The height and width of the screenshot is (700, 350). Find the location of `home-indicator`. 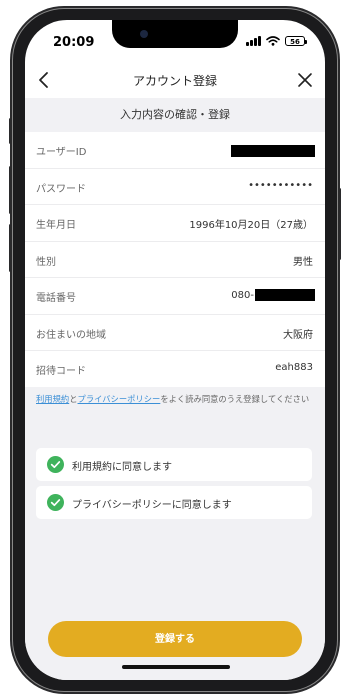

home-indicator is located at coordinates (176, 667).